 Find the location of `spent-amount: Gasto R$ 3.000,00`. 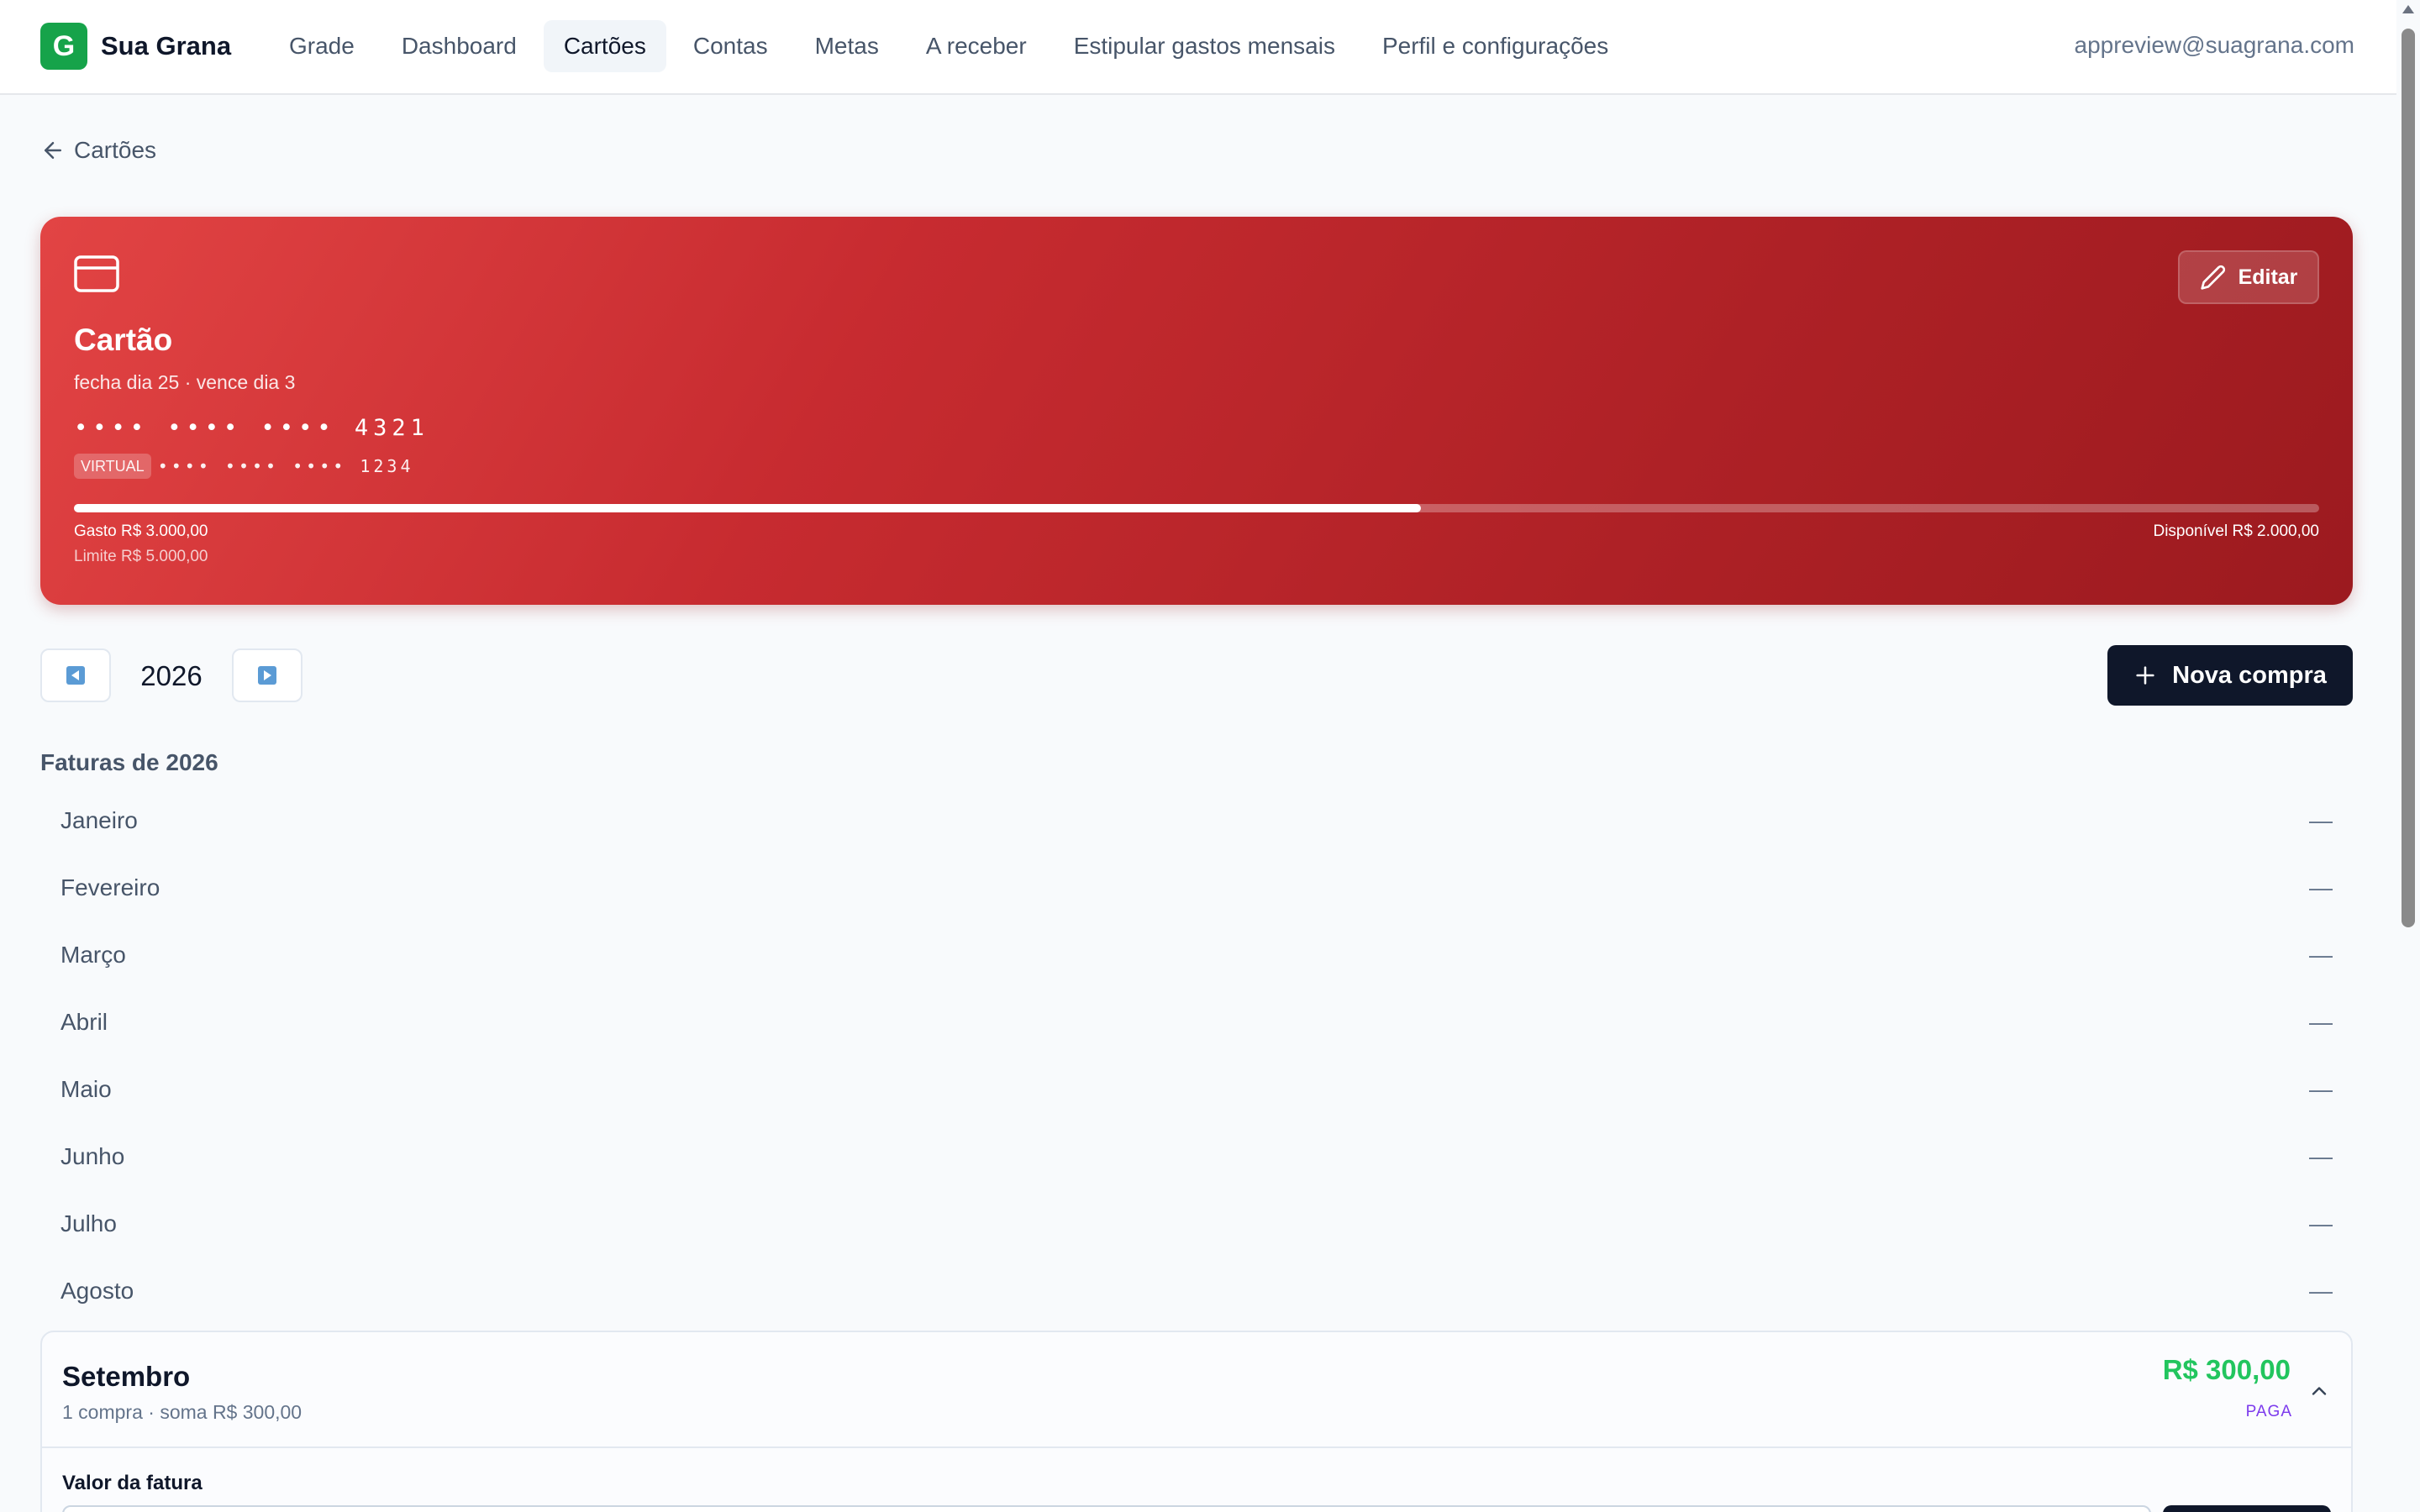

spent-amount: Gasto R$ 3.000,00 is located at coordinates (141, 531).